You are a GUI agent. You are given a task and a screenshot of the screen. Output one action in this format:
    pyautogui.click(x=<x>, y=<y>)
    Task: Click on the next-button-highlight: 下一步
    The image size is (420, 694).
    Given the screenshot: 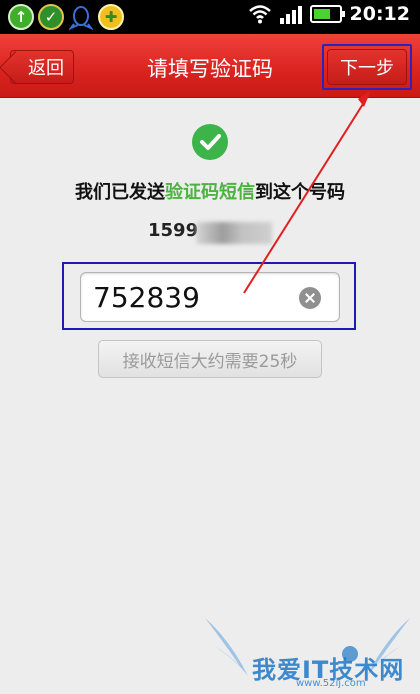 What is the action you would take?
    pyautogui.click(x=367, y=67)
    